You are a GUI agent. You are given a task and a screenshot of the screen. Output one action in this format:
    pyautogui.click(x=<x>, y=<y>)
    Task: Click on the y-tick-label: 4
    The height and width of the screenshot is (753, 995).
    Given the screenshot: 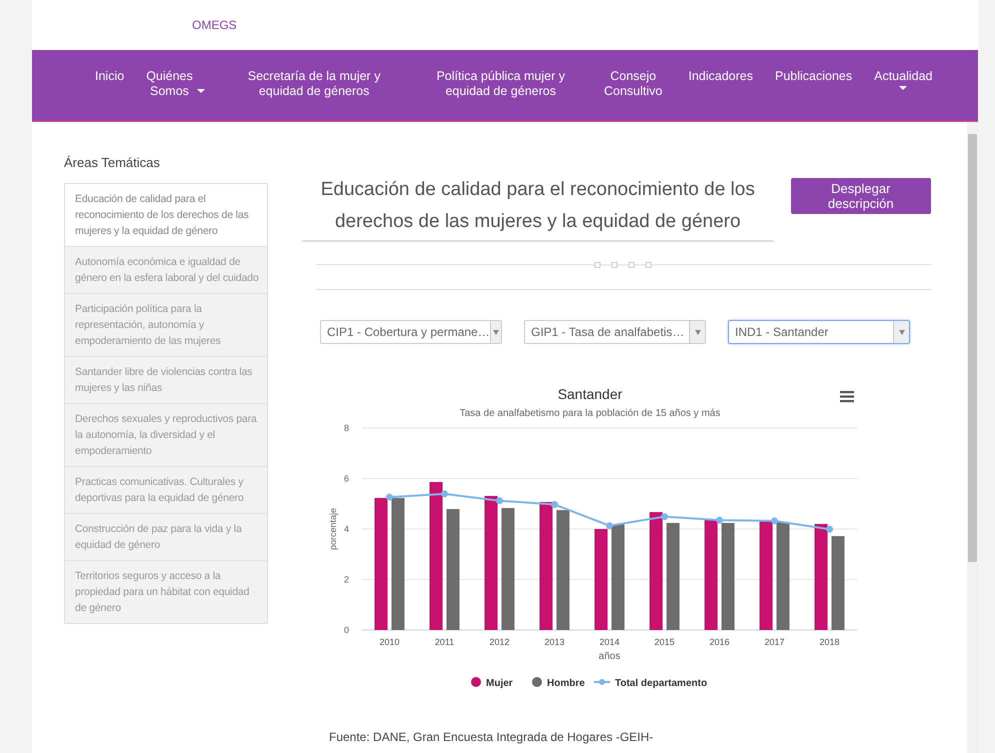 What is the action you would take?
    pyautogui.click(x=346, y=529)
    